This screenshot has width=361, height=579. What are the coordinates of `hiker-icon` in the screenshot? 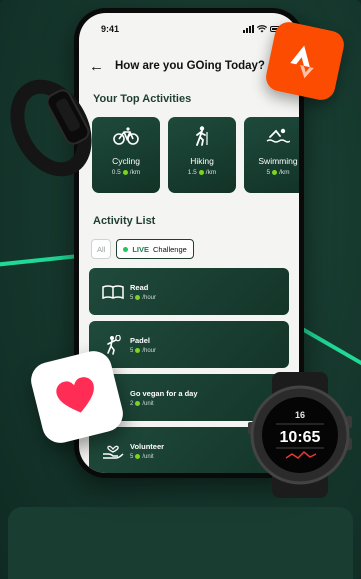 It's located at (202, 136).